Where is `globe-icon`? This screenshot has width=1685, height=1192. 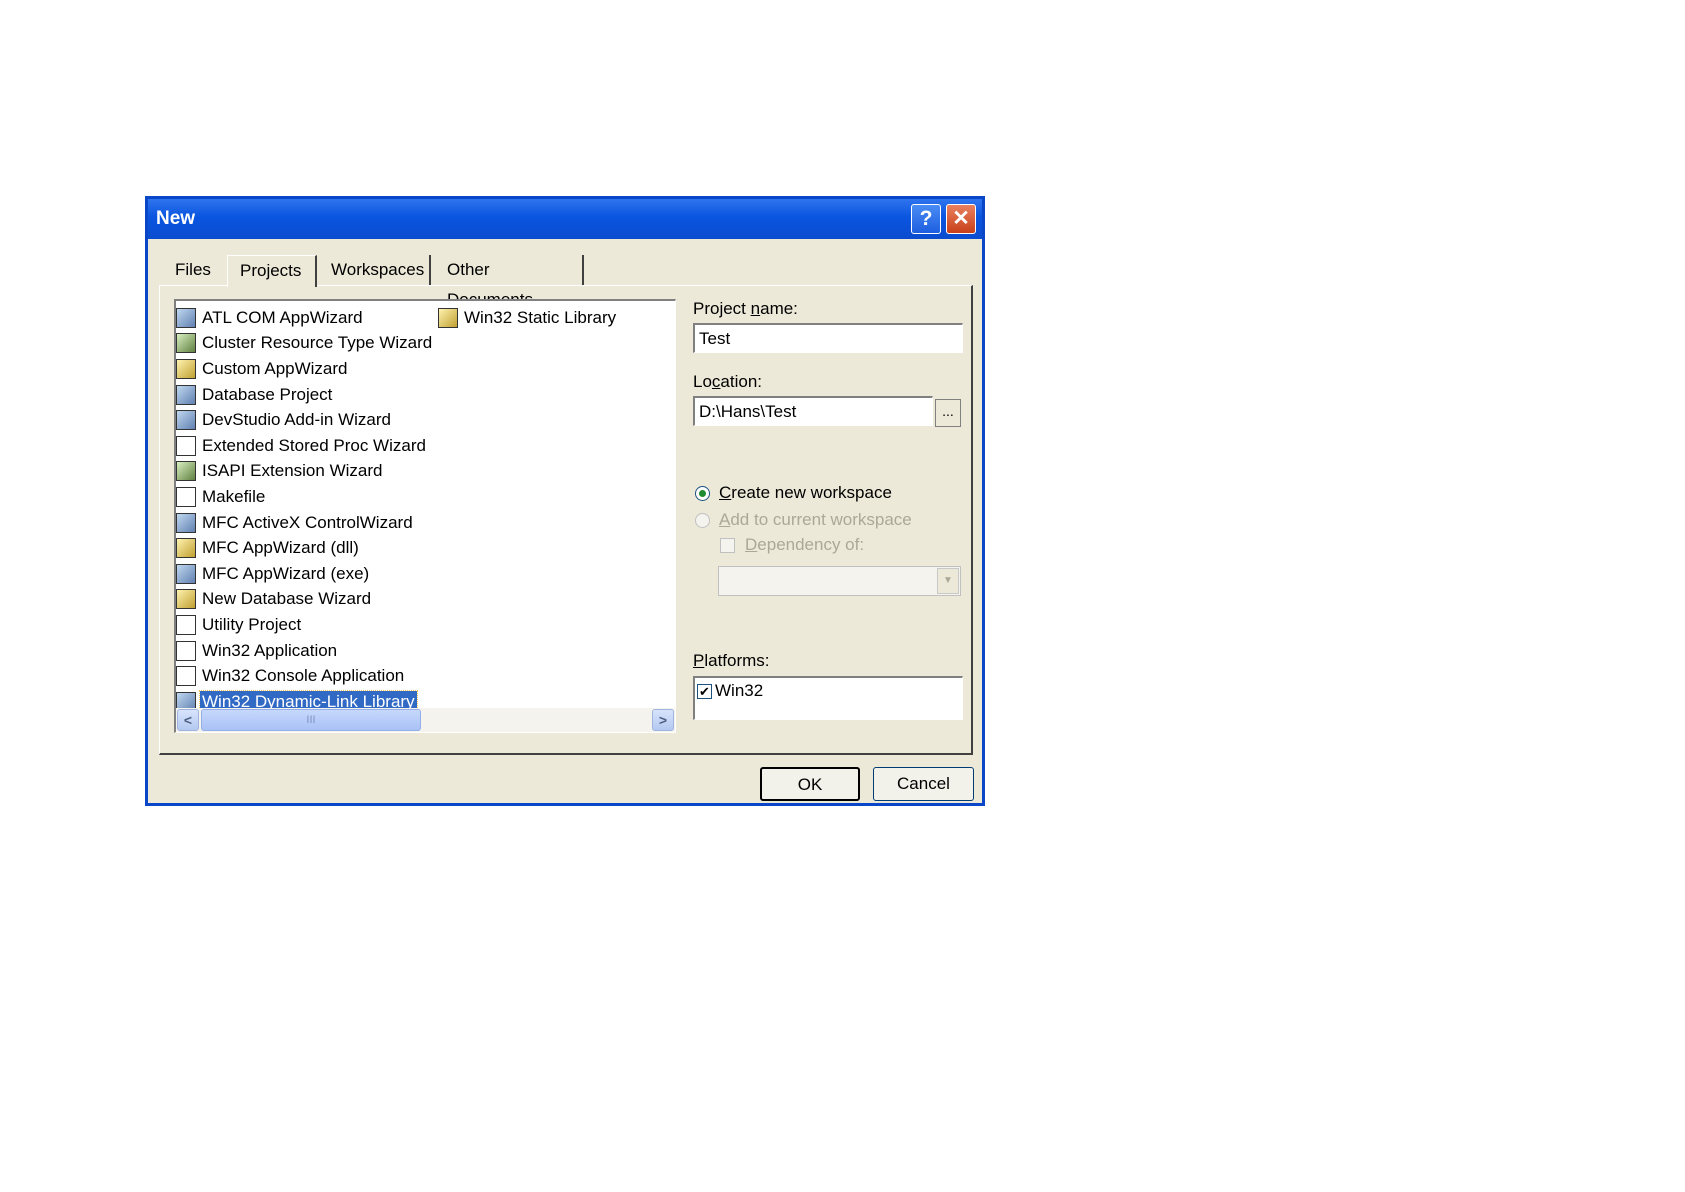
globe-icon is located at coordinates (186, 471).